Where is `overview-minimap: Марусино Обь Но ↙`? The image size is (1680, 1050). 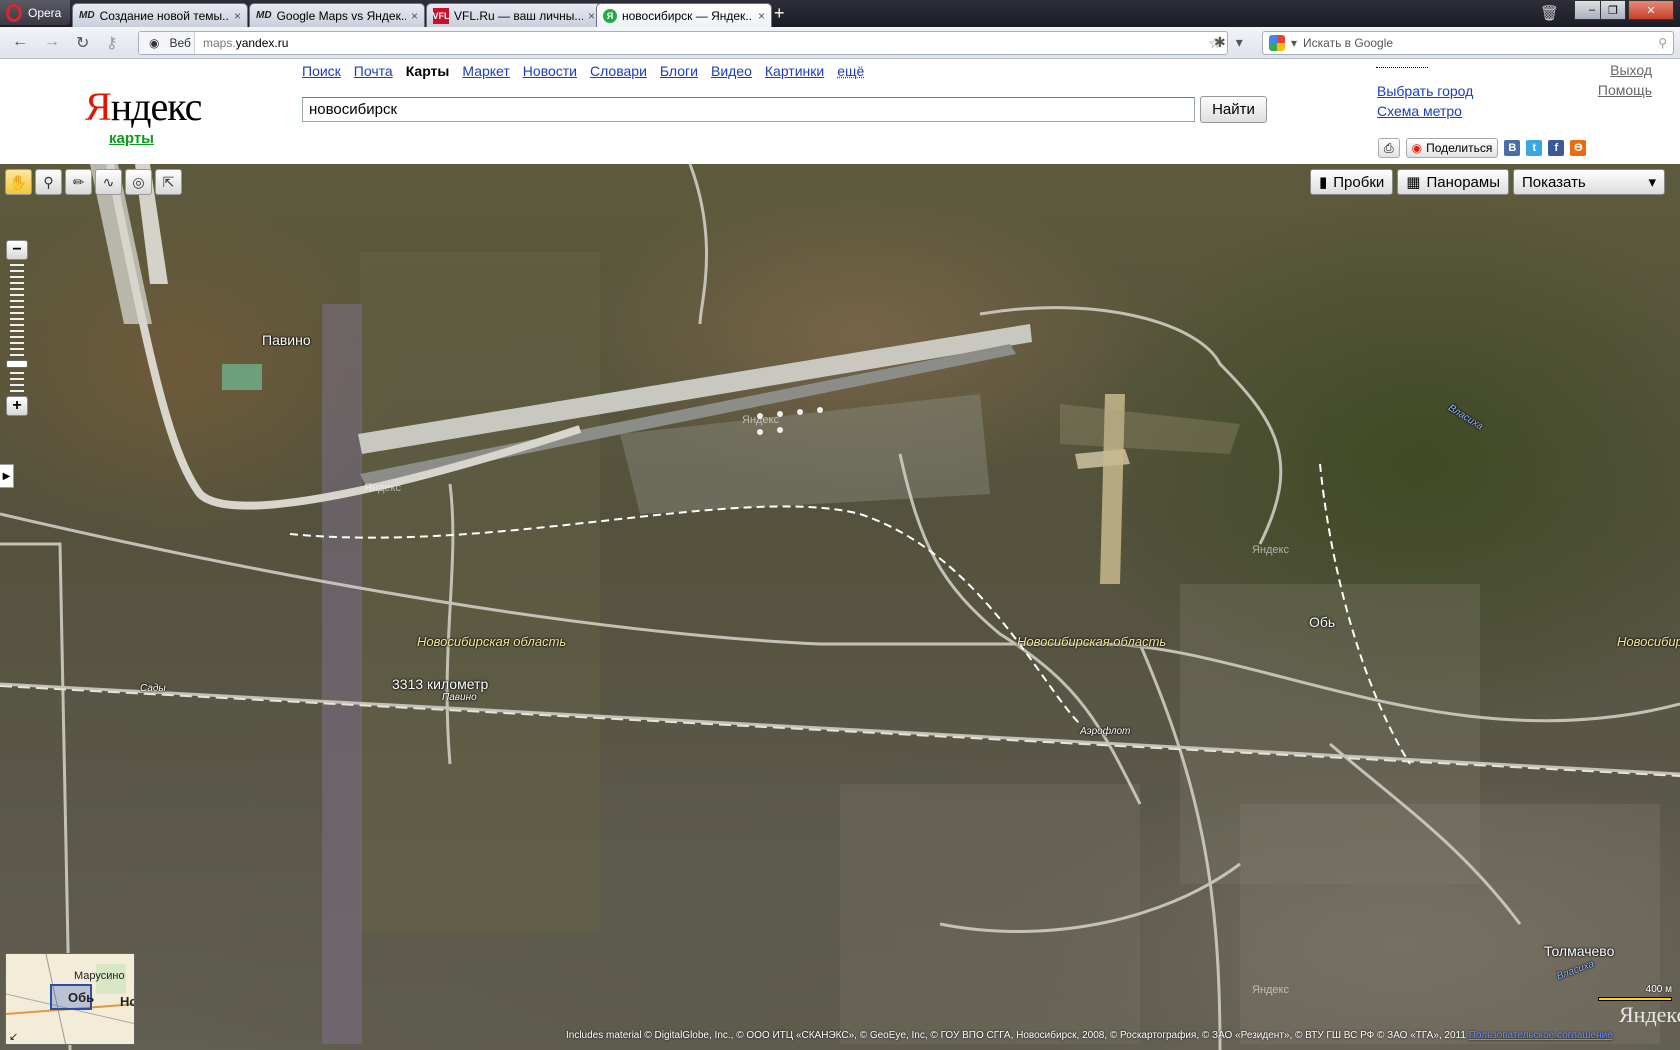
overview-minimap: Марусино Обь Но ↙ is located at coordinates (70, 999).